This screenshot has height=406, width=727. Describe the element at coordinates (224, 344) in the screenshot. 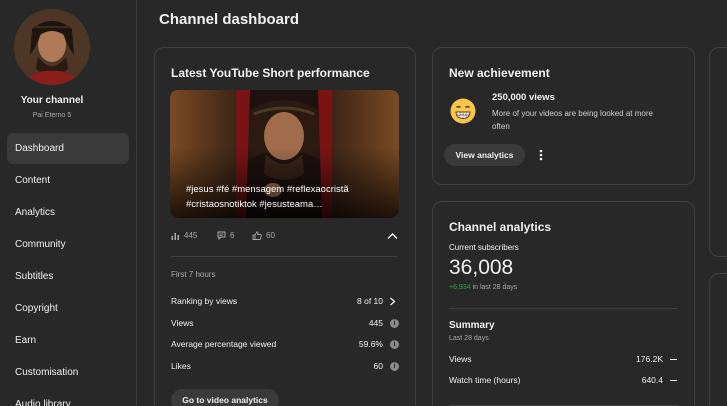

I see `avg-percentage-label: Average percentage viewed` at that location.